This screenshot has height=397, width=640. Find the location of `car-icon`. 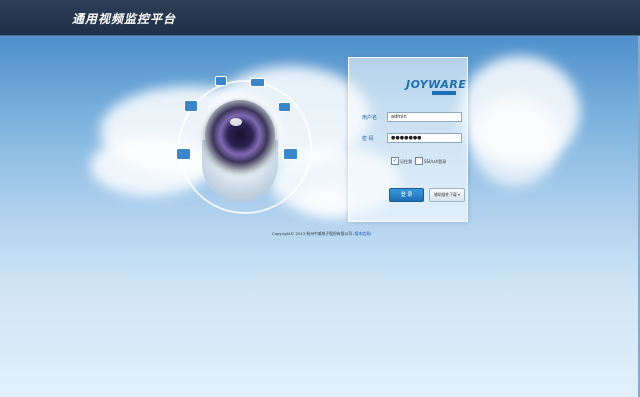

car-icon is located at coordinates (257, 82).